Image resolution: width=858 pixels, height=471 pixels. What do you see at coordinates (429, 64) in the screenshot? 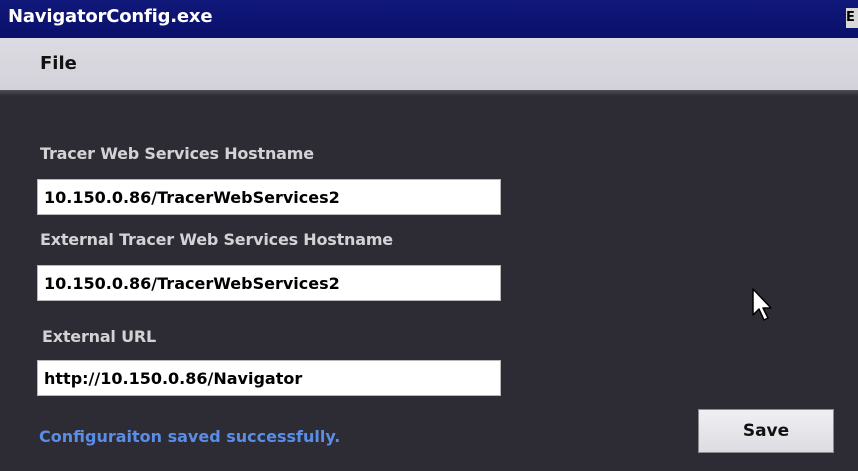
I see `menu-bar: File` at bounding box center [429, 64].